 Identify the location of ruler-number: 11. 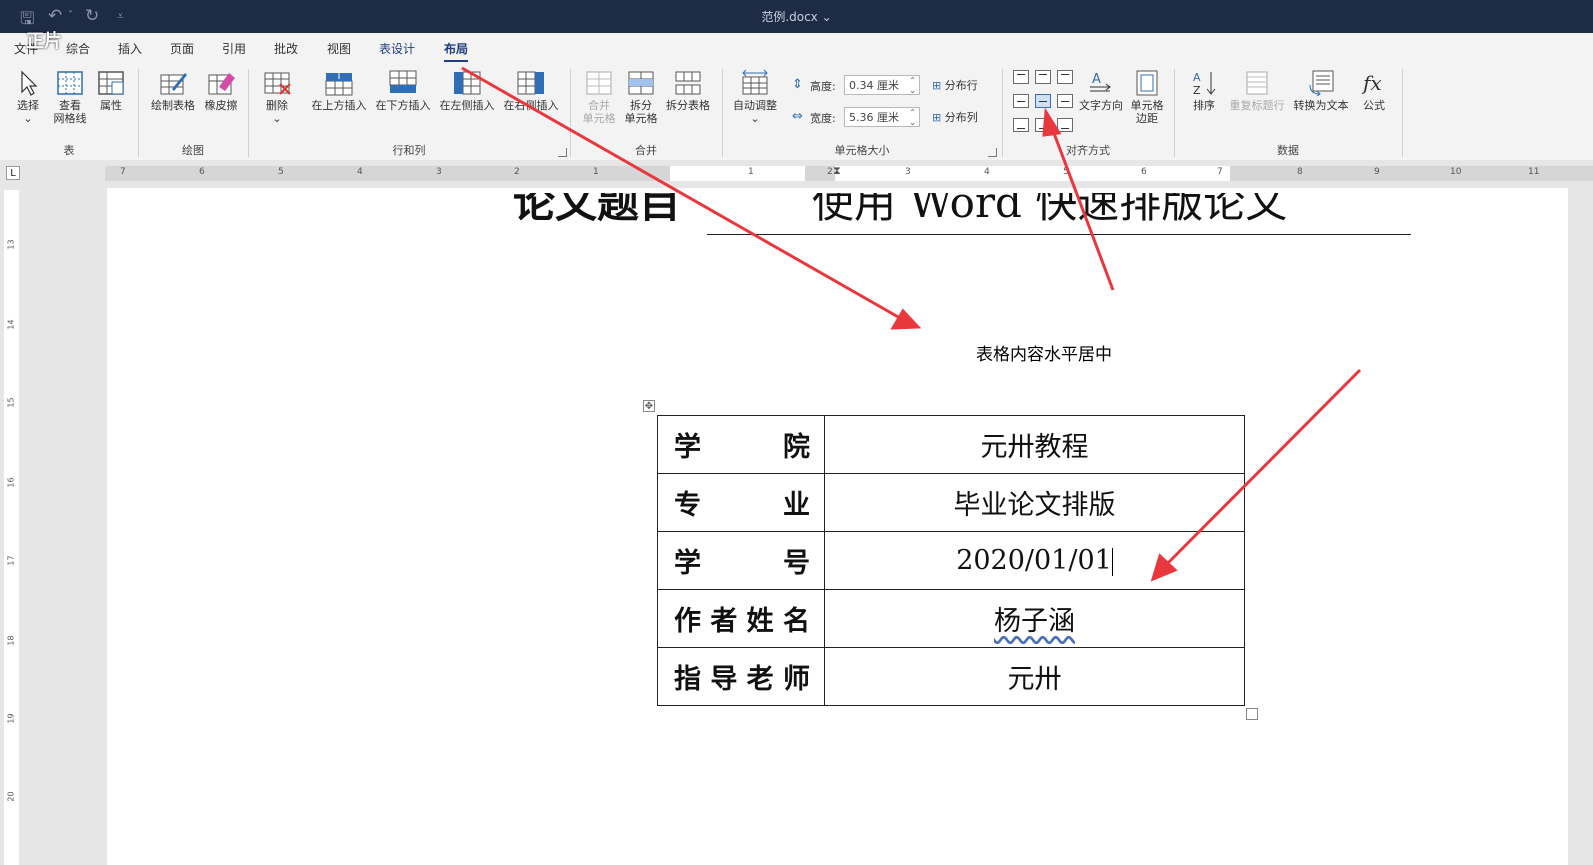
(1534, 172).